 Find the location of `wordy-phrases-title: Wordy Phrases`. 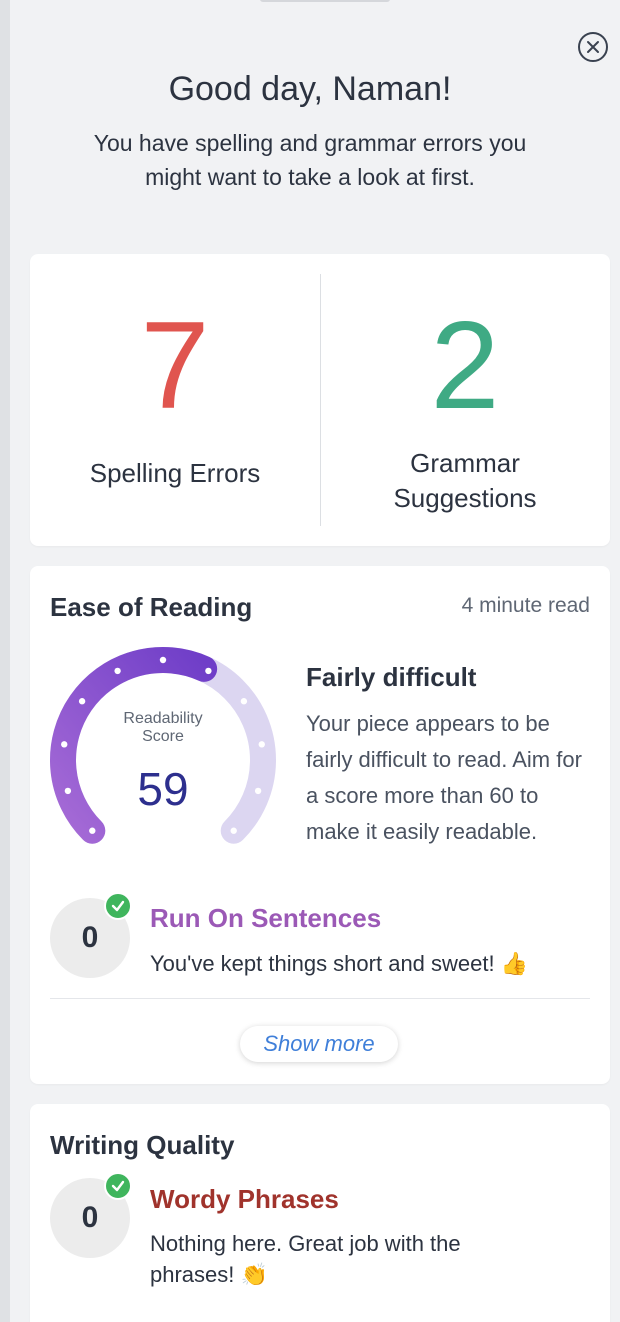

wordy-phrases-title: Wordy Phrases is located at coordinates (244, 1199).